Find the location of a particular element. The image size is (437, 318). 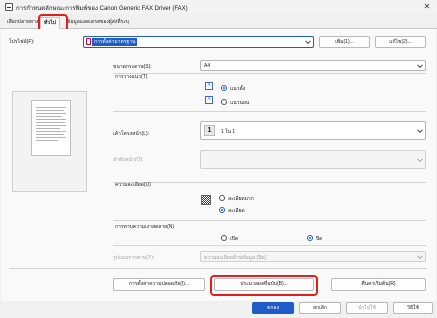

cancel-button: ยกเลิก is located at coordinates (320, 308).